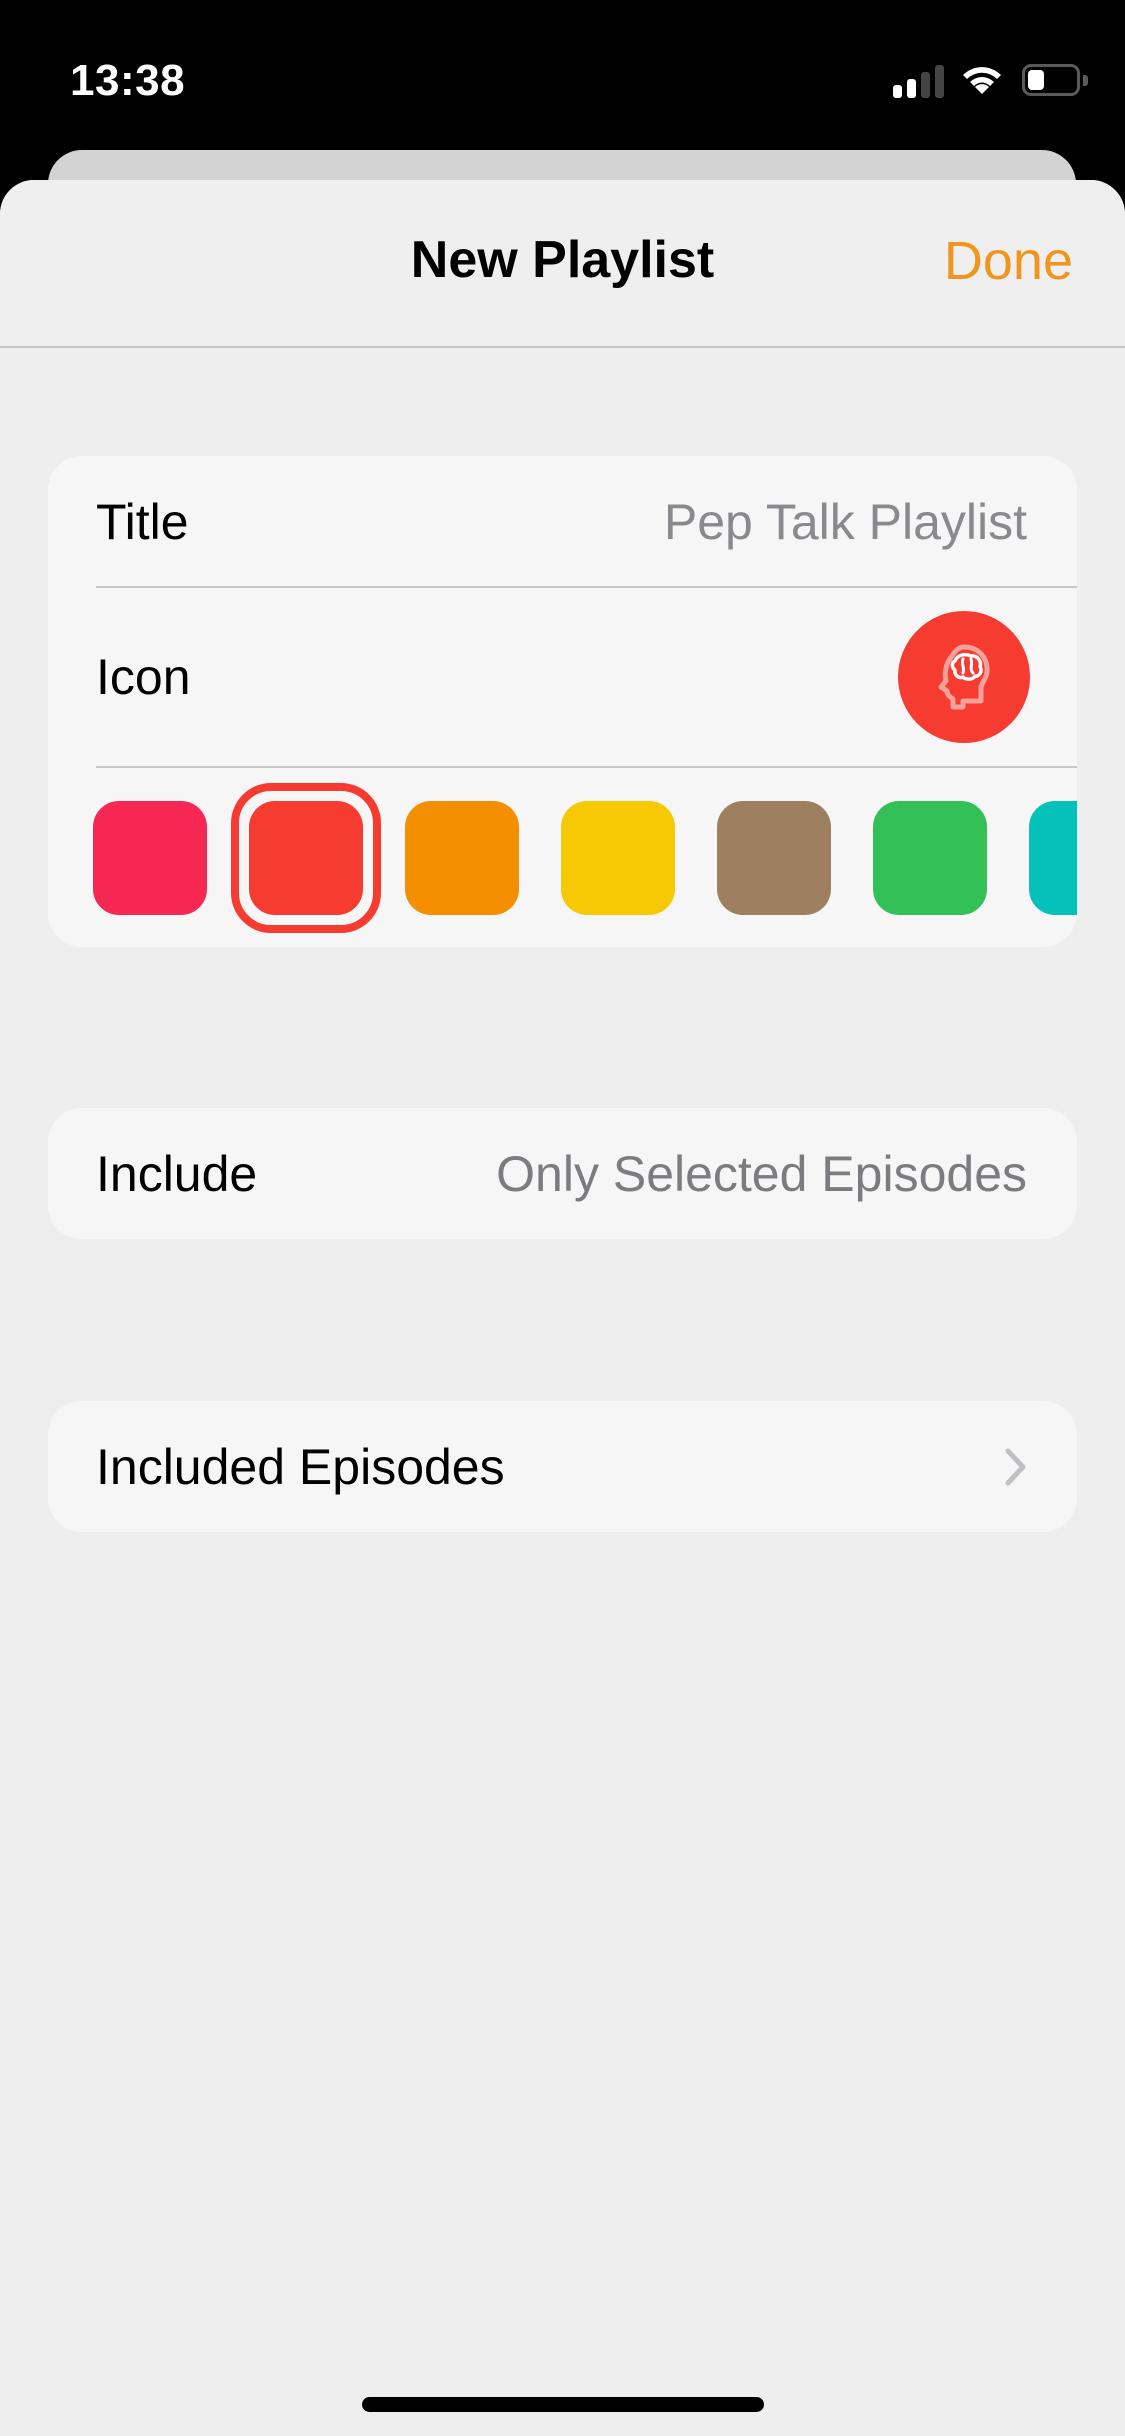  What do you see at coordinates (1015, 1466) in the screenshot?
I see `chevron-right-icon` at bounding box center [1015, 1466].